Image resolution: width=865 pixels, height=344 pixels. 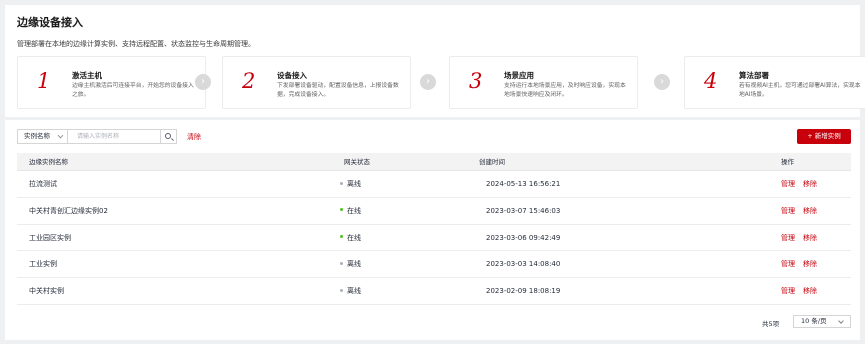 What do you see at coordinates (111, 82) in the screenshot?
I see `step-card-activate-host: 1 激活主机 边缘主机激活后可连接平台，开始您的设备接入之旅。` at bounding box center [111, 82].